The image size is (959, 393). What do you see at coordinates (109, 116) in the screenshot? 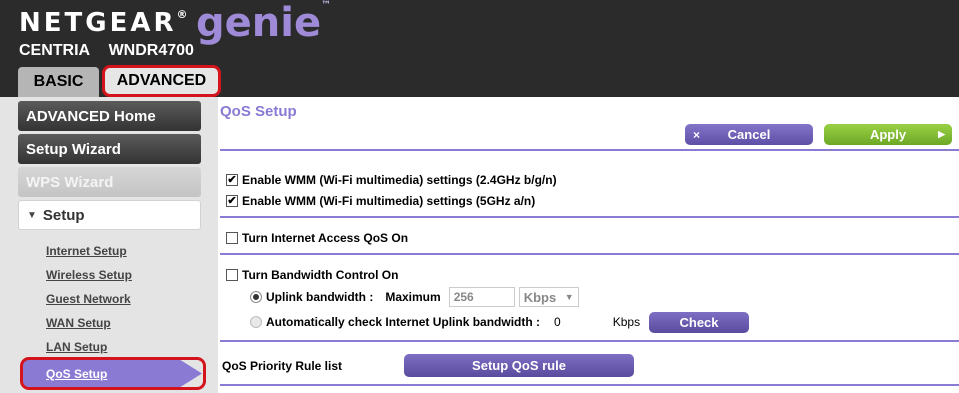
I see `sidebar-advanced-home-button: ADVANCED Home` at bounding box center [109, 116].